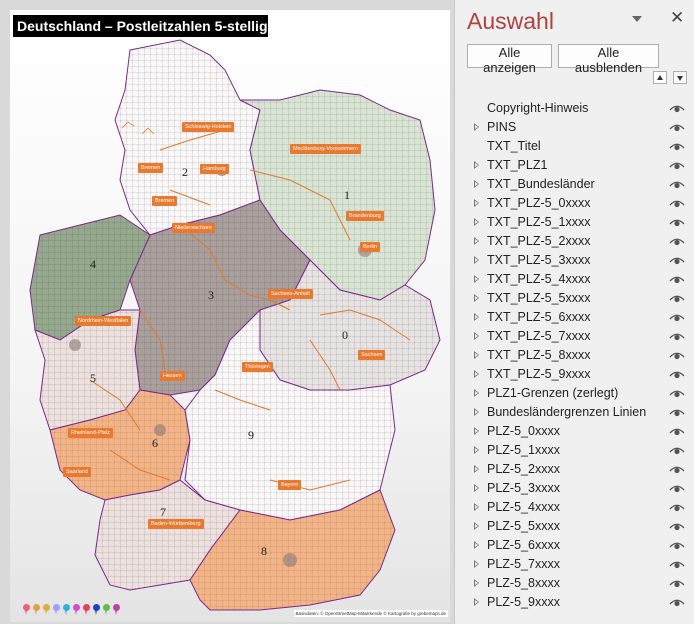  What do you see at coordinates (523, 583) in the screenshot?
I see `layer-label: PLZ-5_8xxxx` at bounding box center [523, 583].